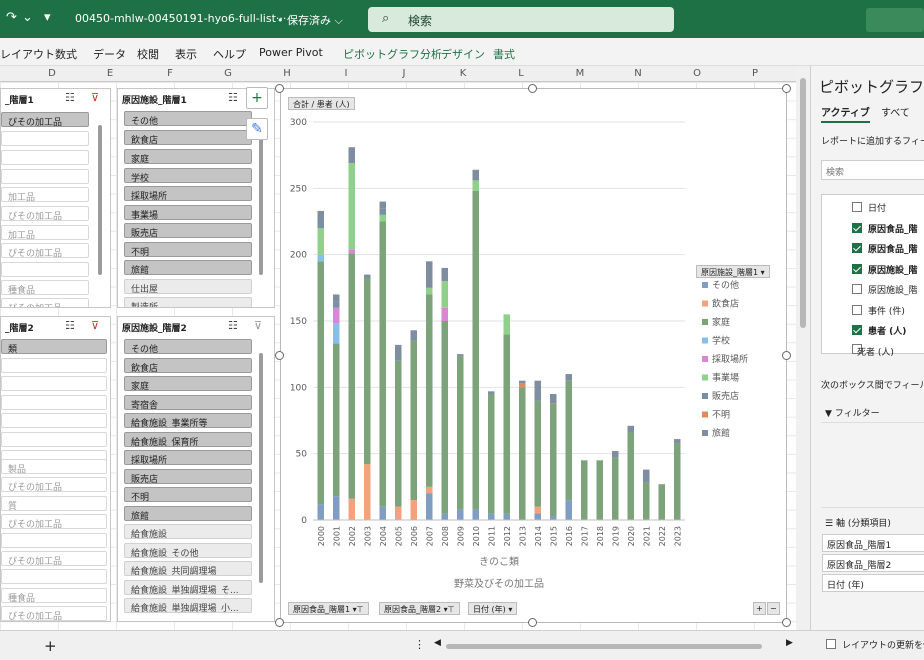  Describe the element at coordinates (521, 19) in the screenshot. I see `search-box: ⌕ 検索` at that location.